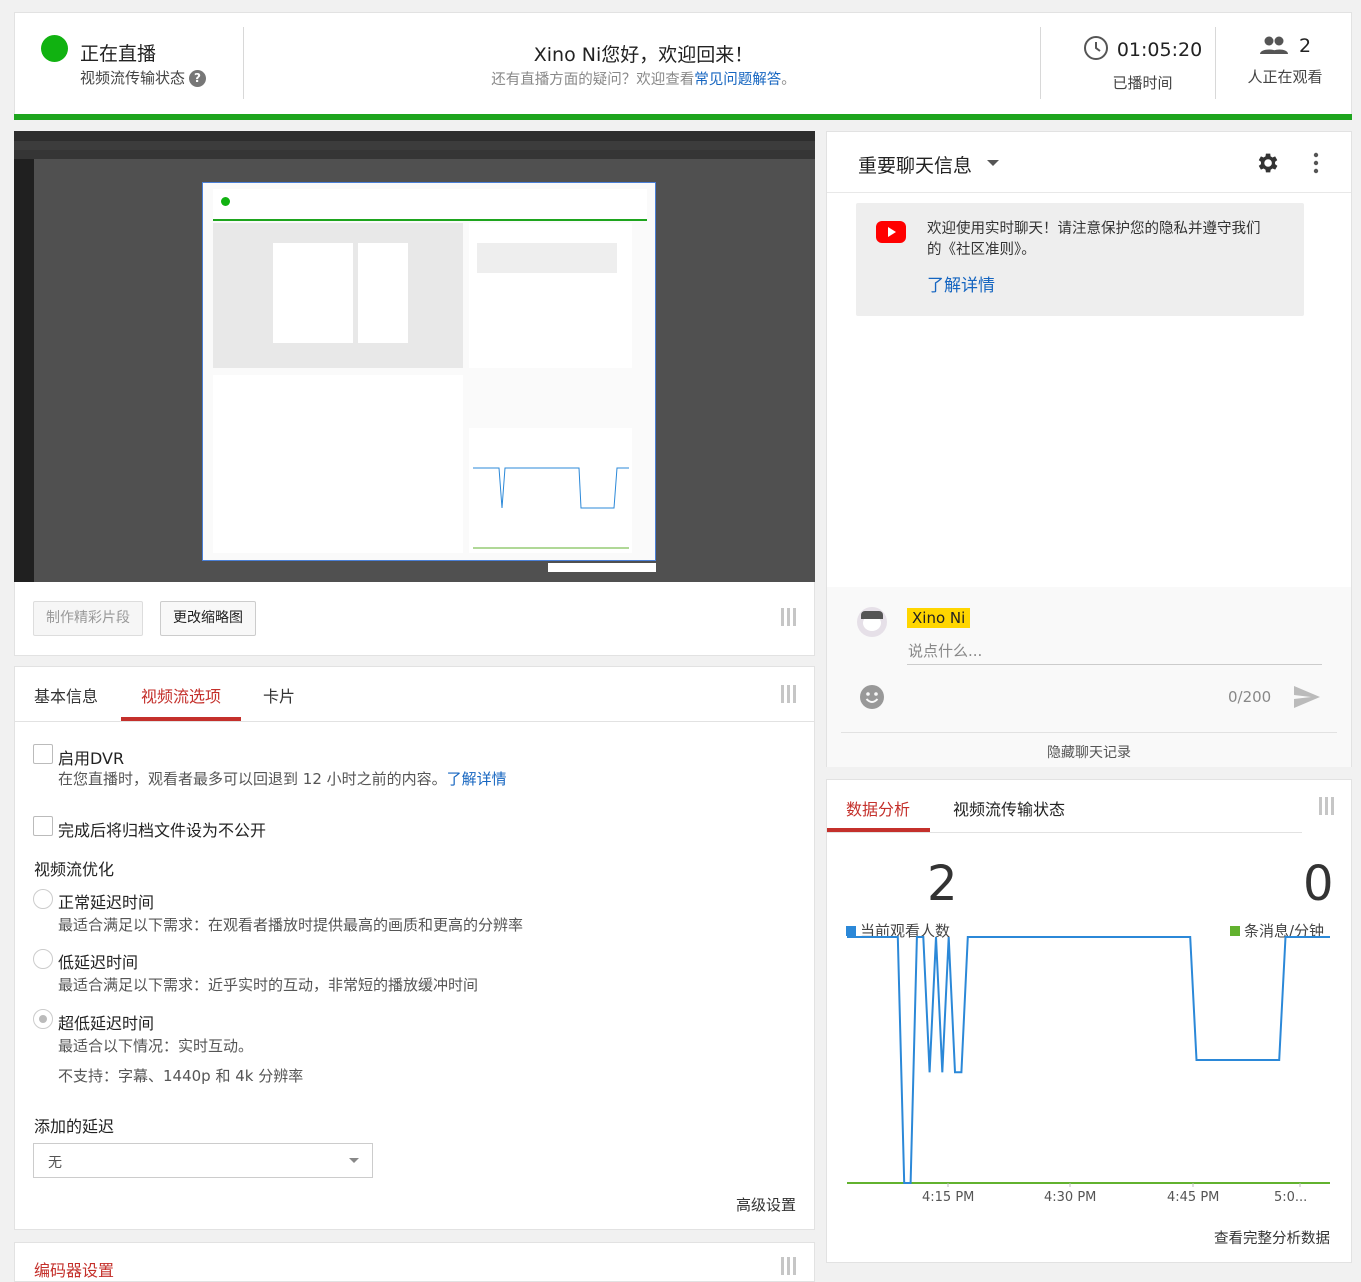 The height and width of the screenshot is (1282, 1361). Describe the element at coordinates (203, 1160) in the screenshot. I see `added-delay-select: 无` at that location.